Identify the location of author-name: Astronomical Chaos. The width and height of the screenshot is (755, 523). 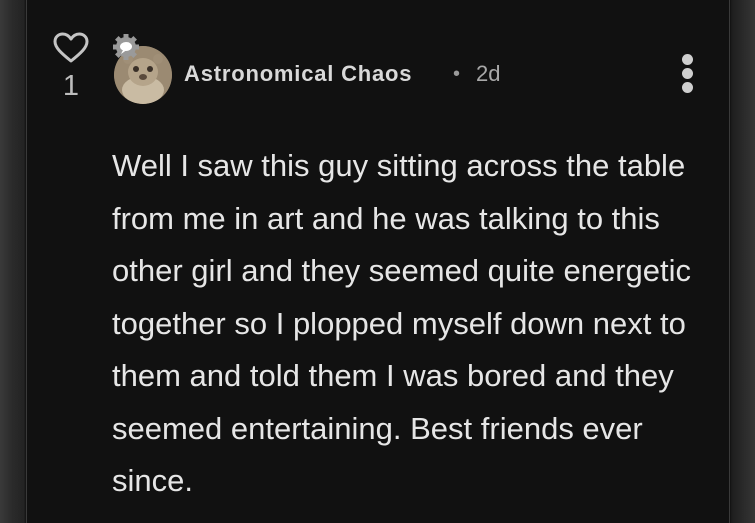
(298, 74).